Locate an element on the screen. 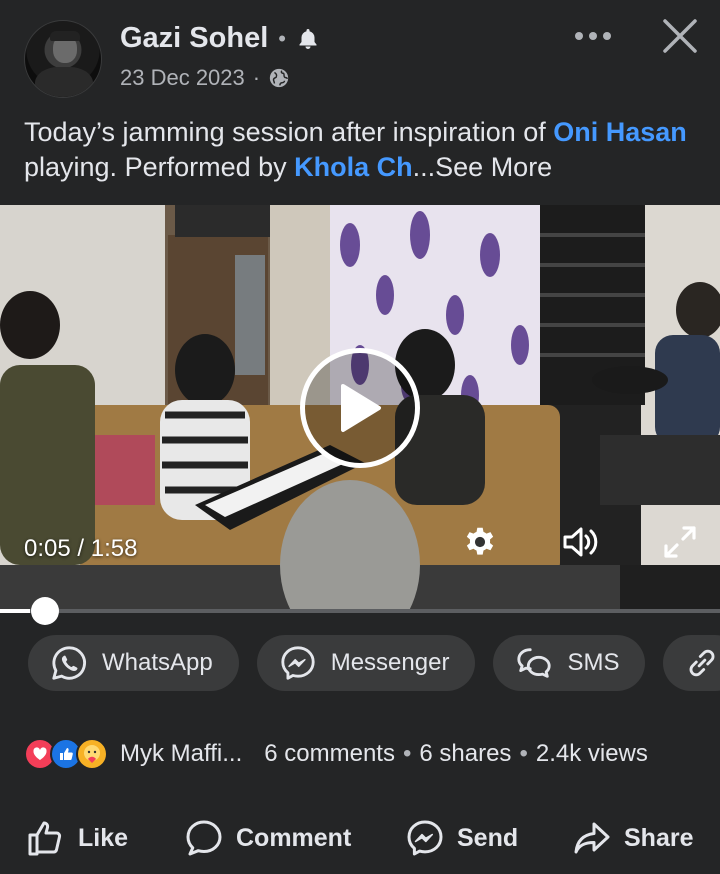 Image resolution: width=720 pixels, height=874 pixels. fullscreen-icon is located at coordinates (680, 542).